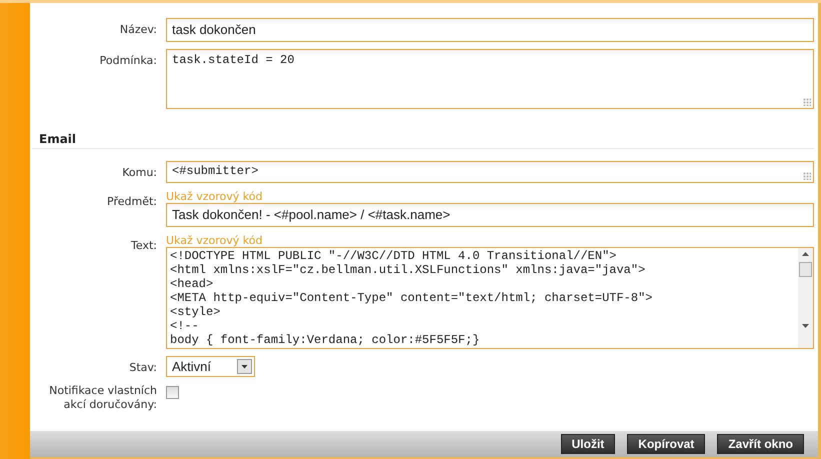 This screenshot has width=821, height=459. Describe the element at coordinates (143, 368) in the screenshot. I see `field-label: Stav:` at that location.